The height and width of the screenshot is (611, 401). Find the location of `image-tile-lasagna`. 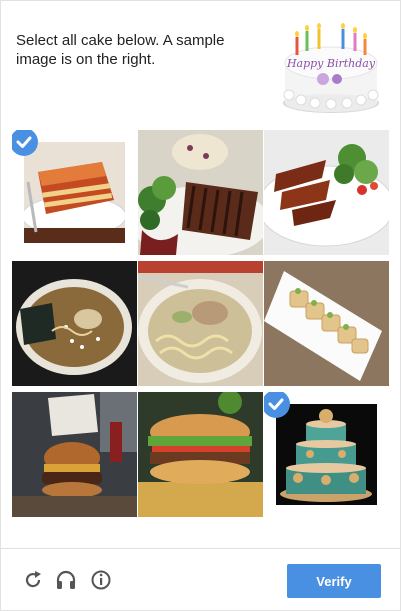

image-tile-lasagna is located at coordinates (74, 192).